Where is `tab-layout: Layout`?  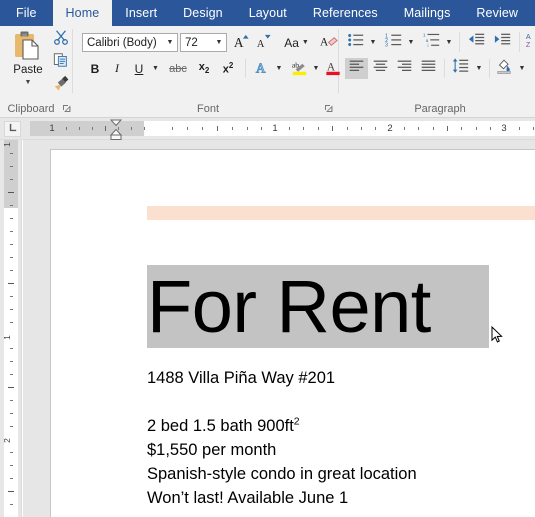 tab-layout: Layout is located at coordinates (268, 13).